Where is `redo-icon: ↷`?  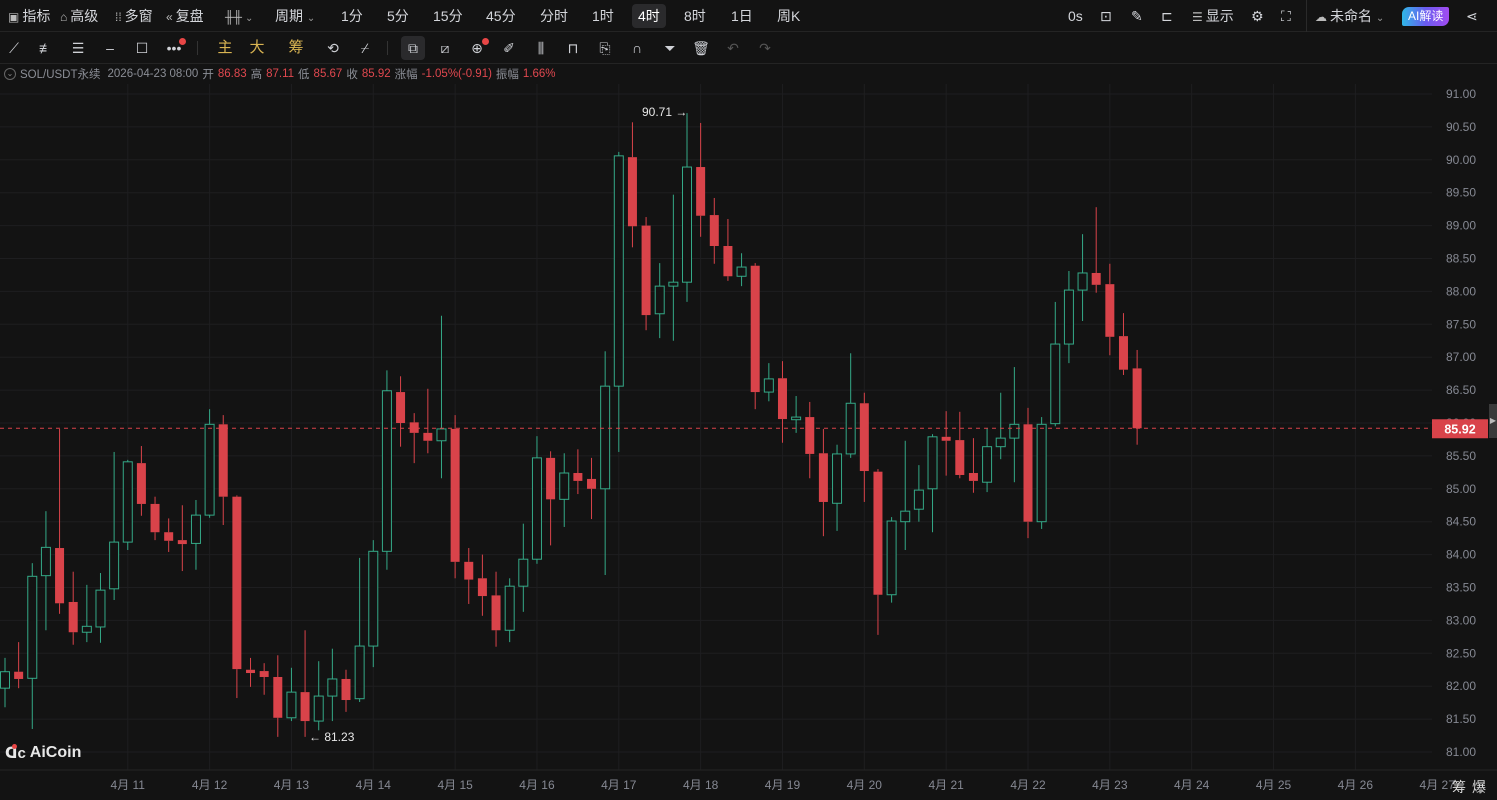
redo-icon: ↷ is located at coordinates (765, 48).